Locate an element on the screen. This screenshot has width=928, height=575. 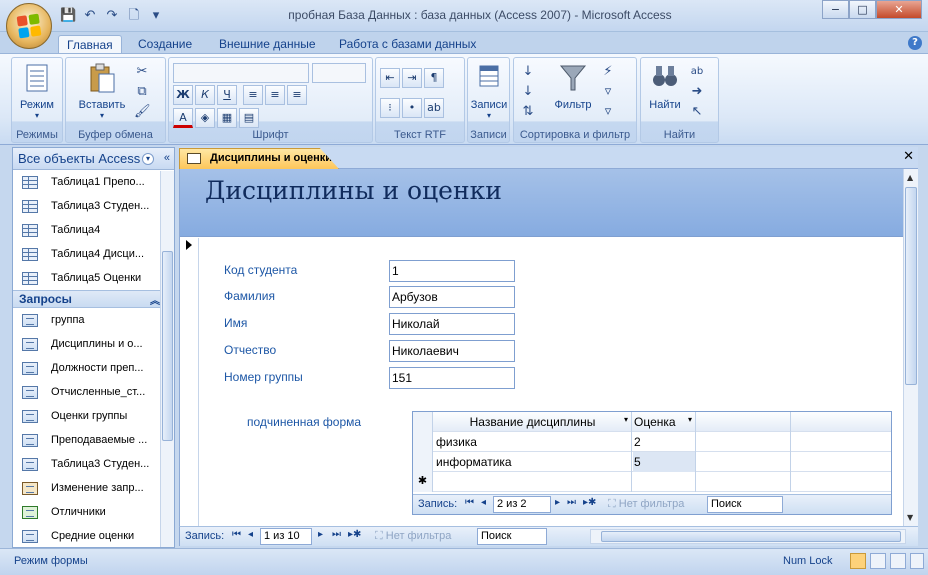
minimize-button: − is located at coordinates (835, 9).